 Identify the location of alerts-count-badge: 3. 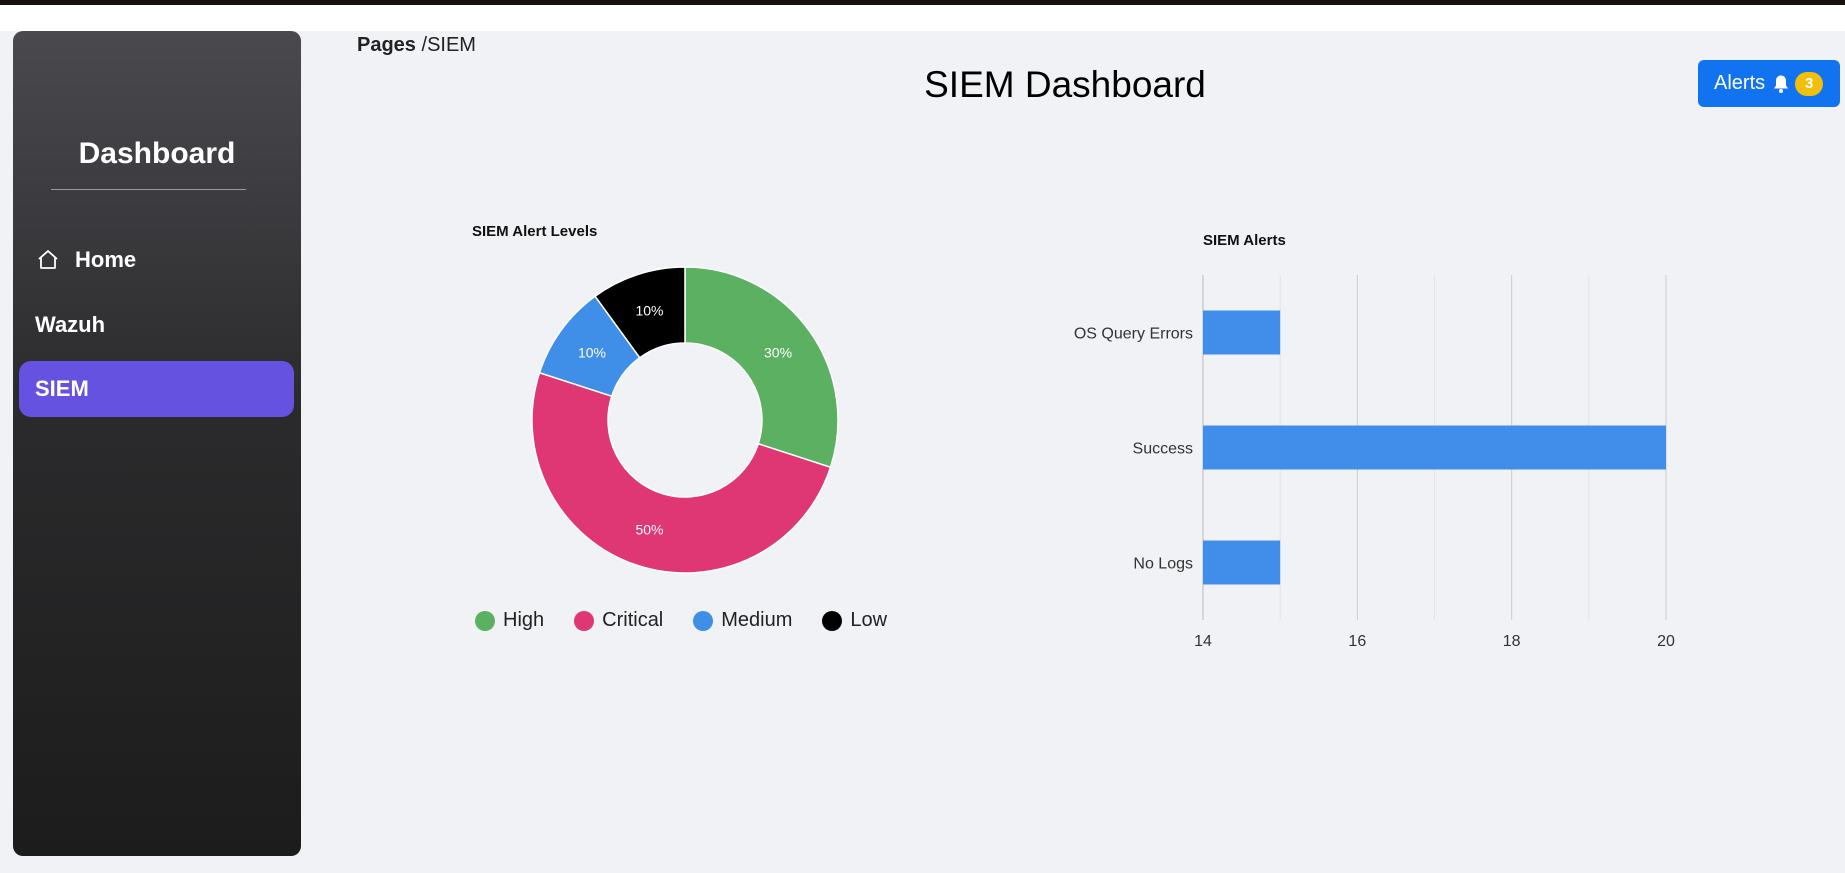
(1809, 83).